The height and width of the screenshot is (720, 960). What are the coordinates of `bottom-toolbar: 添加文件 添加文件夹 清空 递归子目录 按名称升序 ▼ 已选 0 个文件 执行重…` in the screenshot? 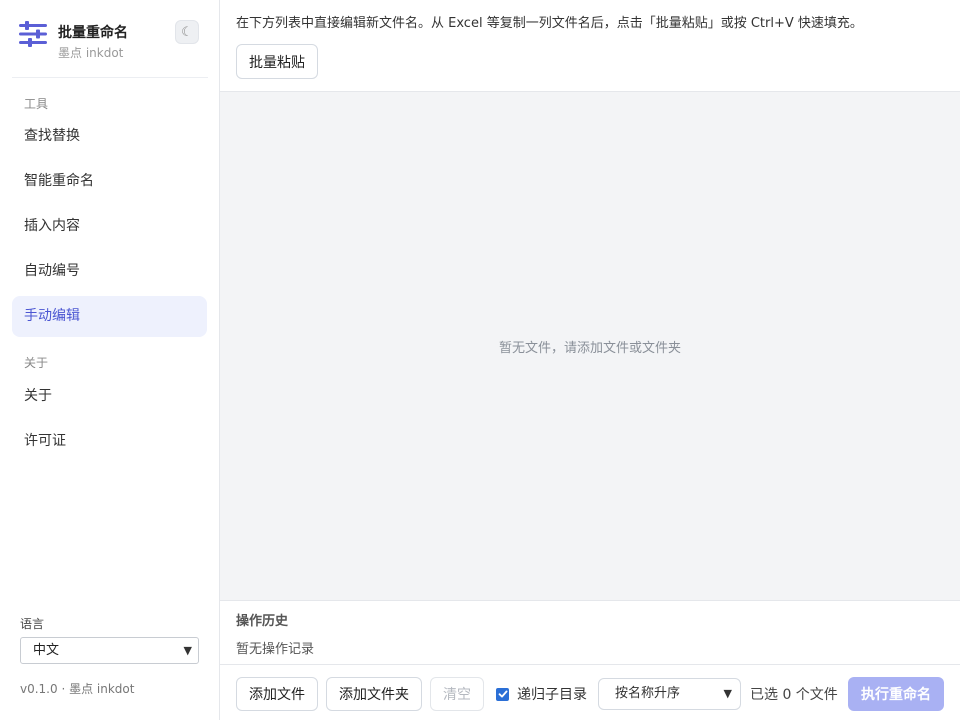 It's located at (590, 692).